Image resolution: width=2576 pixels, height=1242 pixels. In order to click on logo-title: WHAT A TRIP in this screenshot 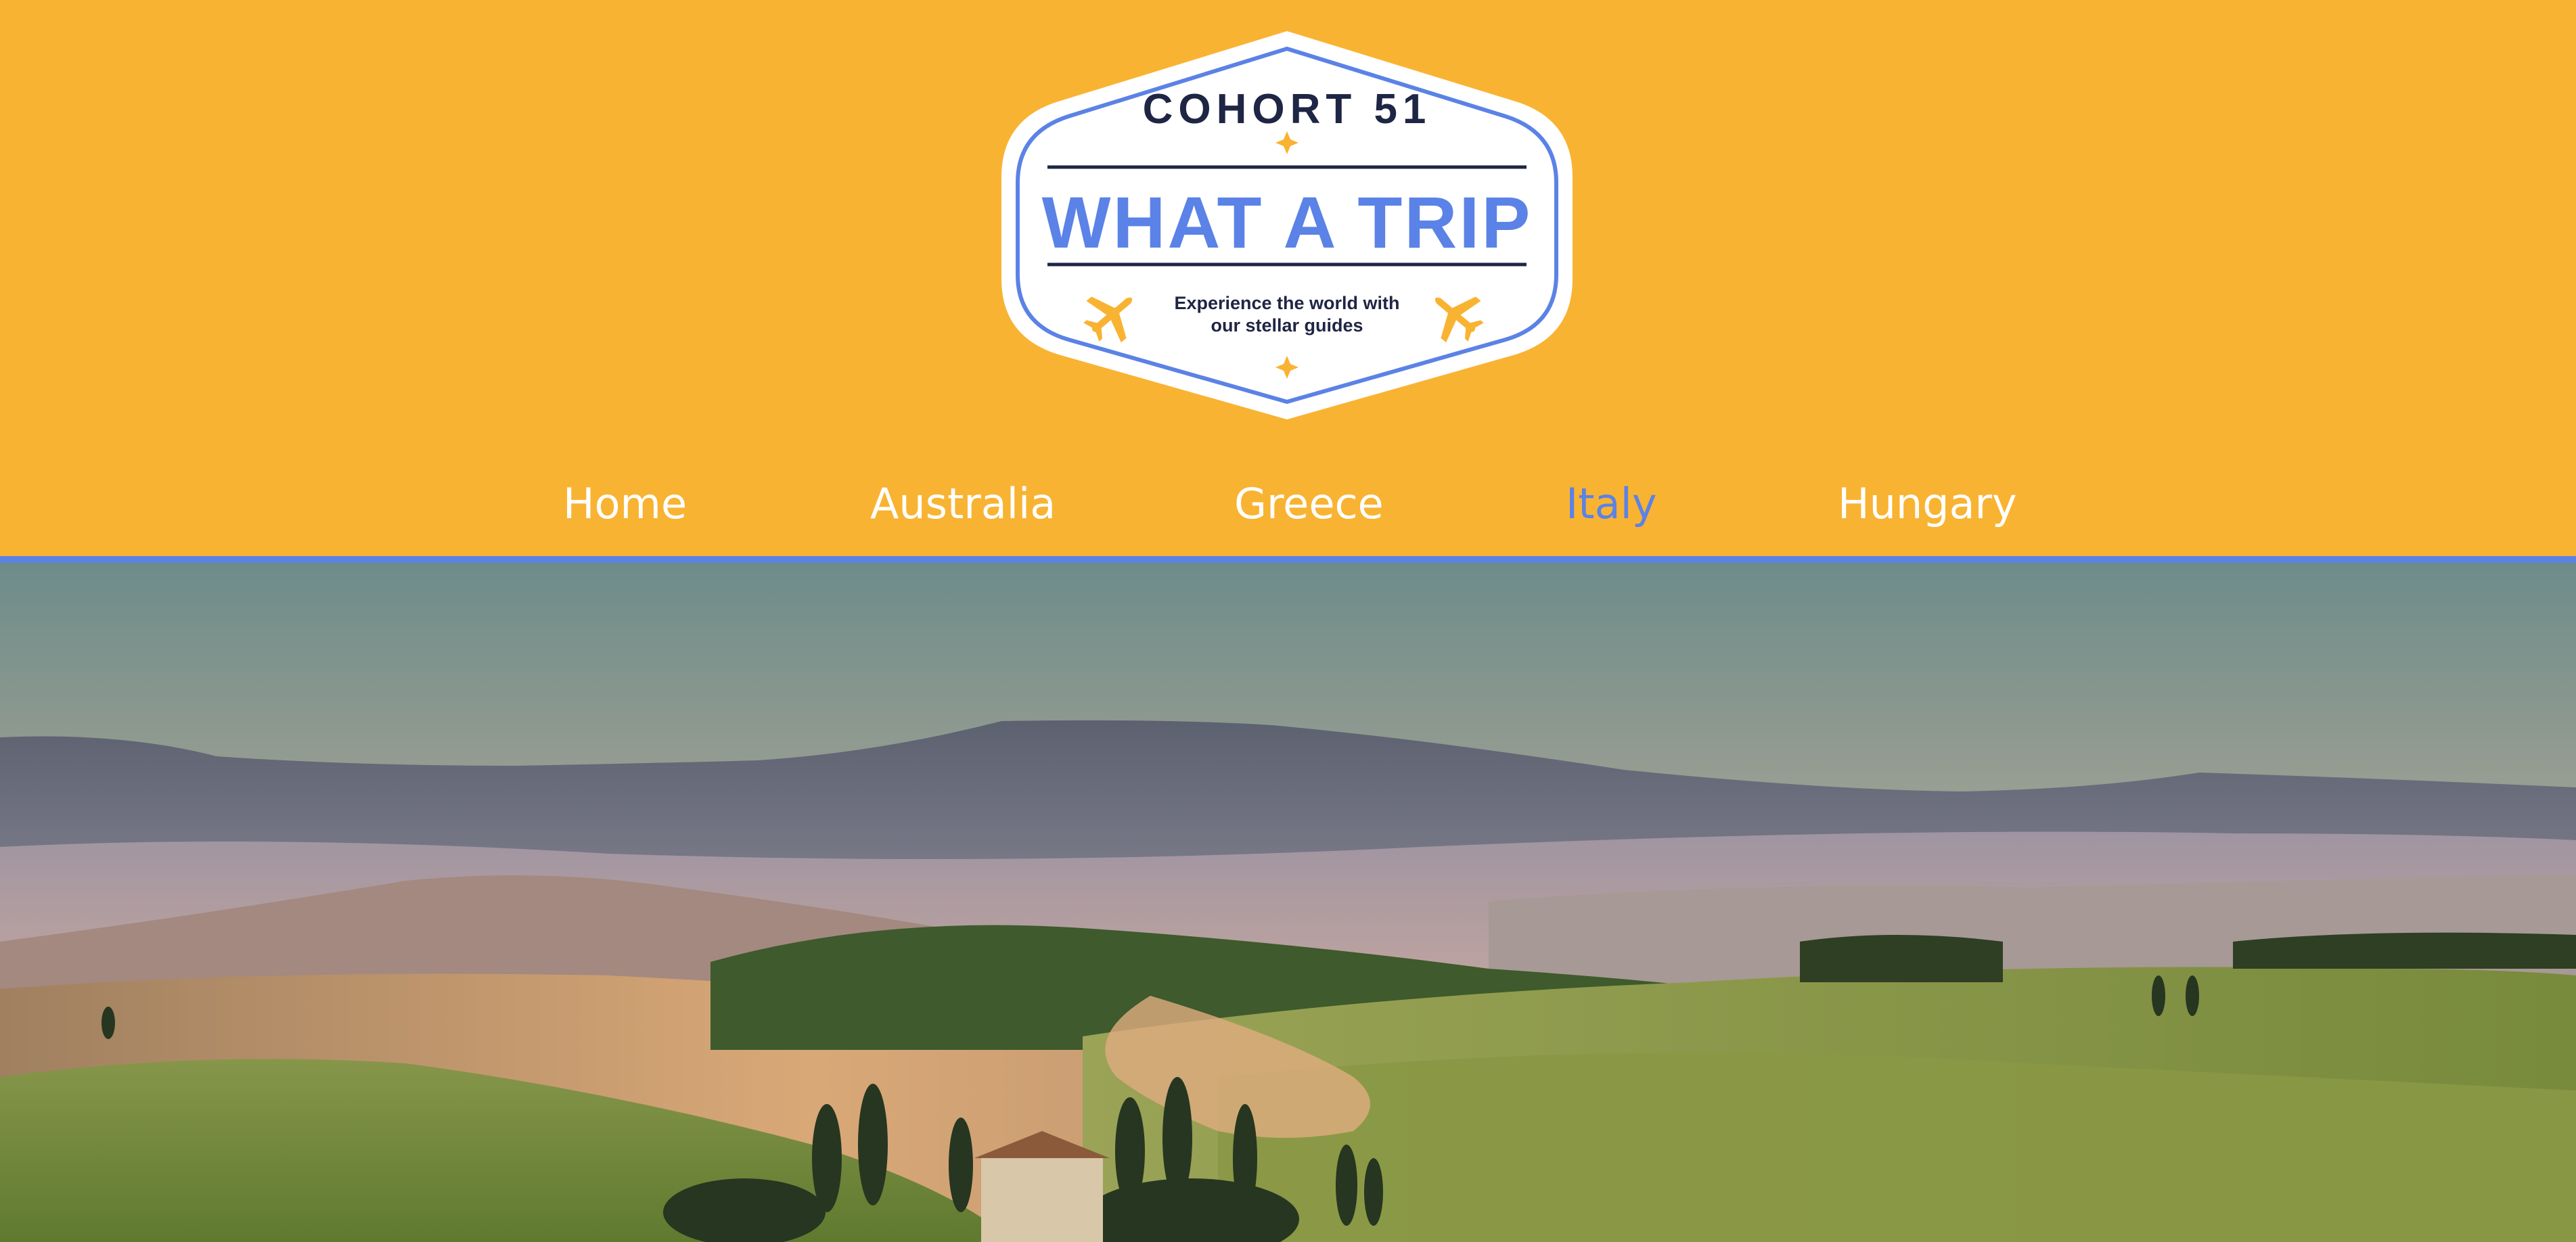, I will do `click(1287, 222)`.